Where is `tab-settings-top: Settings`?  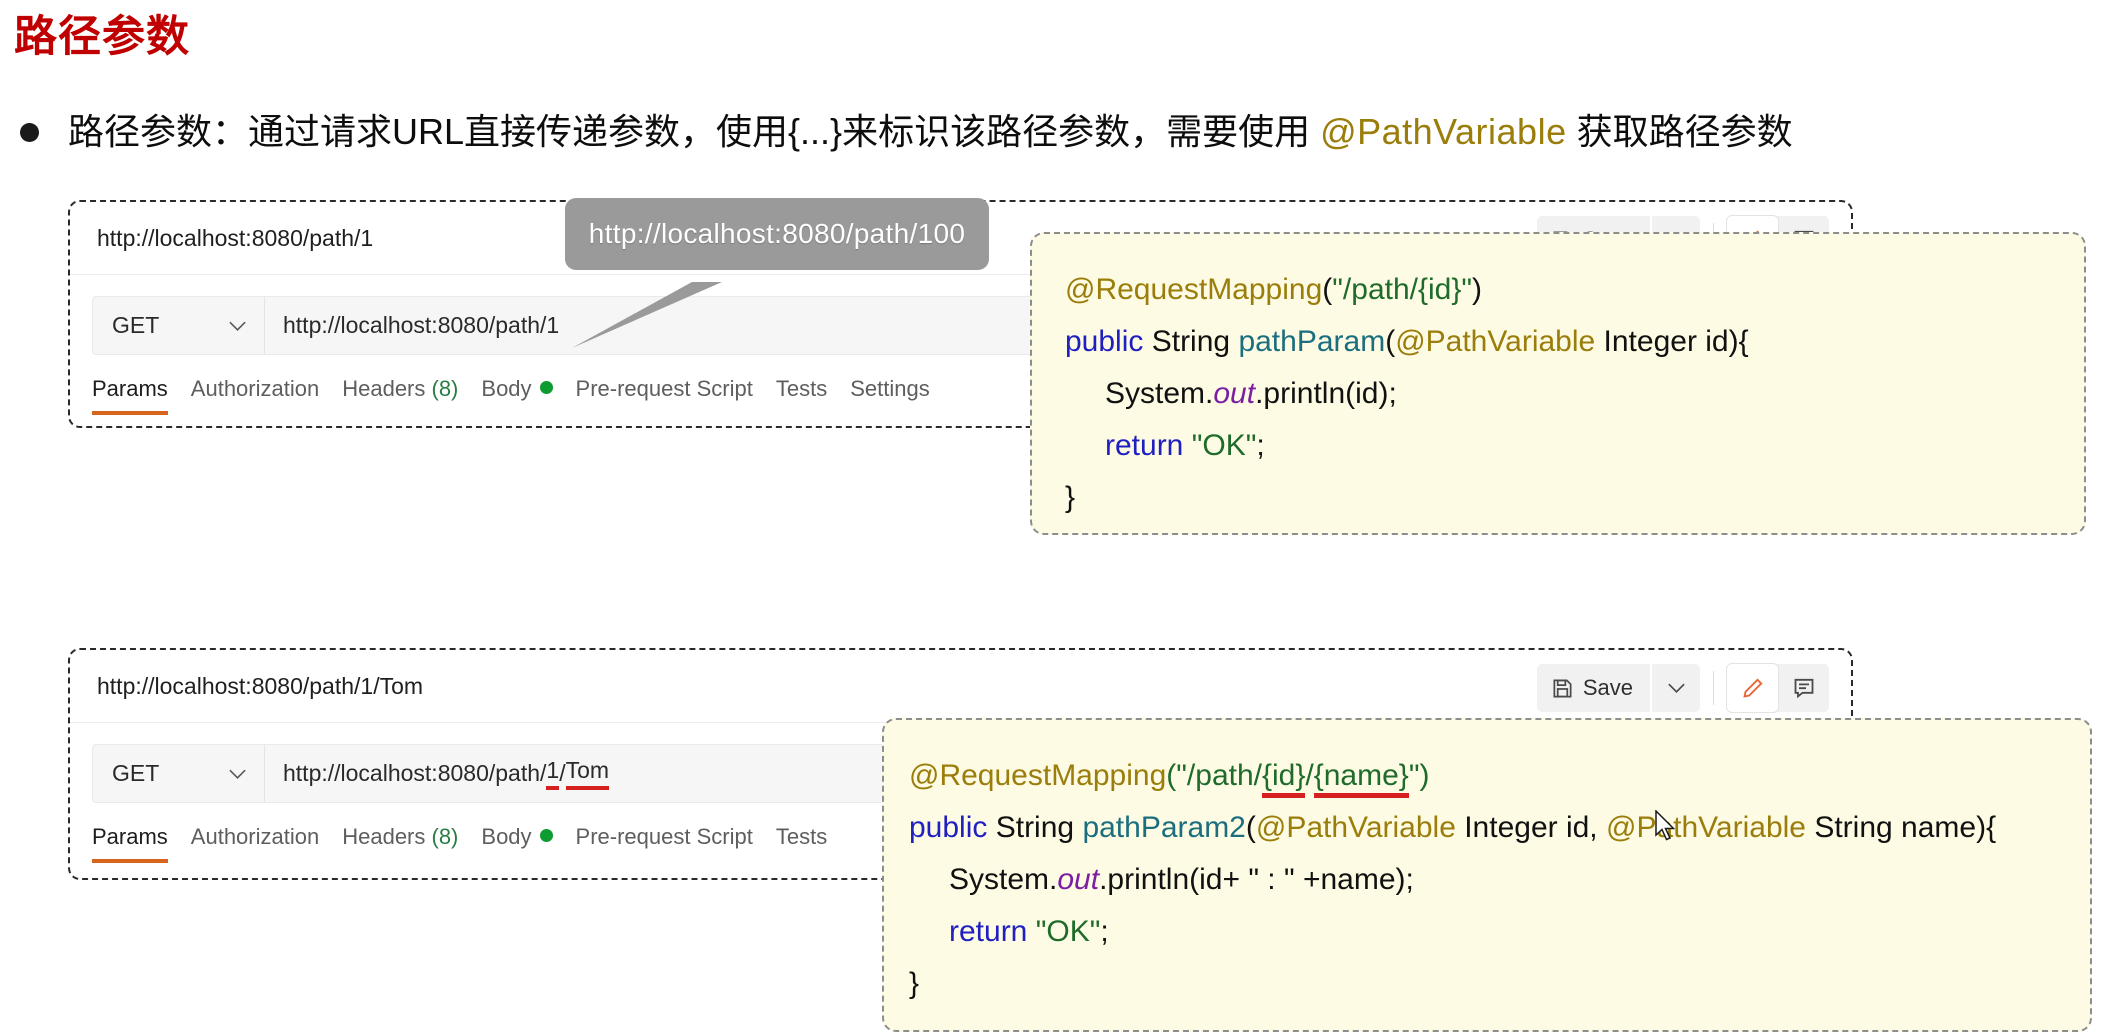 tab-settings-top: Settings is located at coordinates (901, 395).